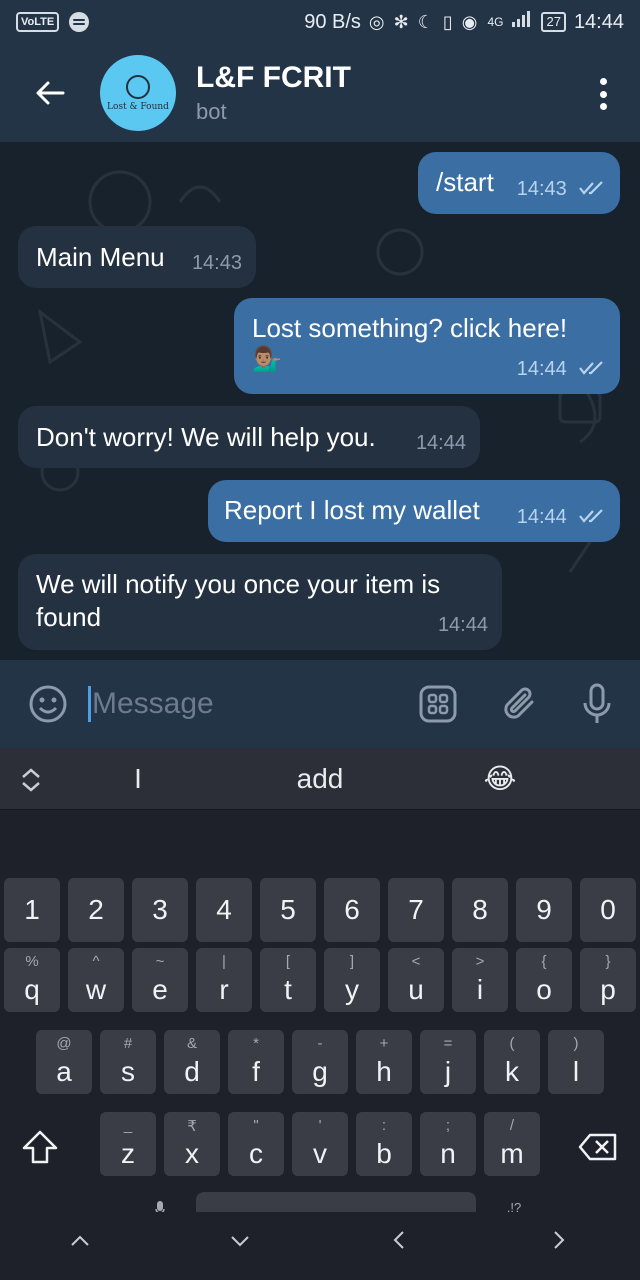  What do you see at coordinates (32, 989) in the screenshot?
I see `key-label: q` at bounding box center [32, 989].